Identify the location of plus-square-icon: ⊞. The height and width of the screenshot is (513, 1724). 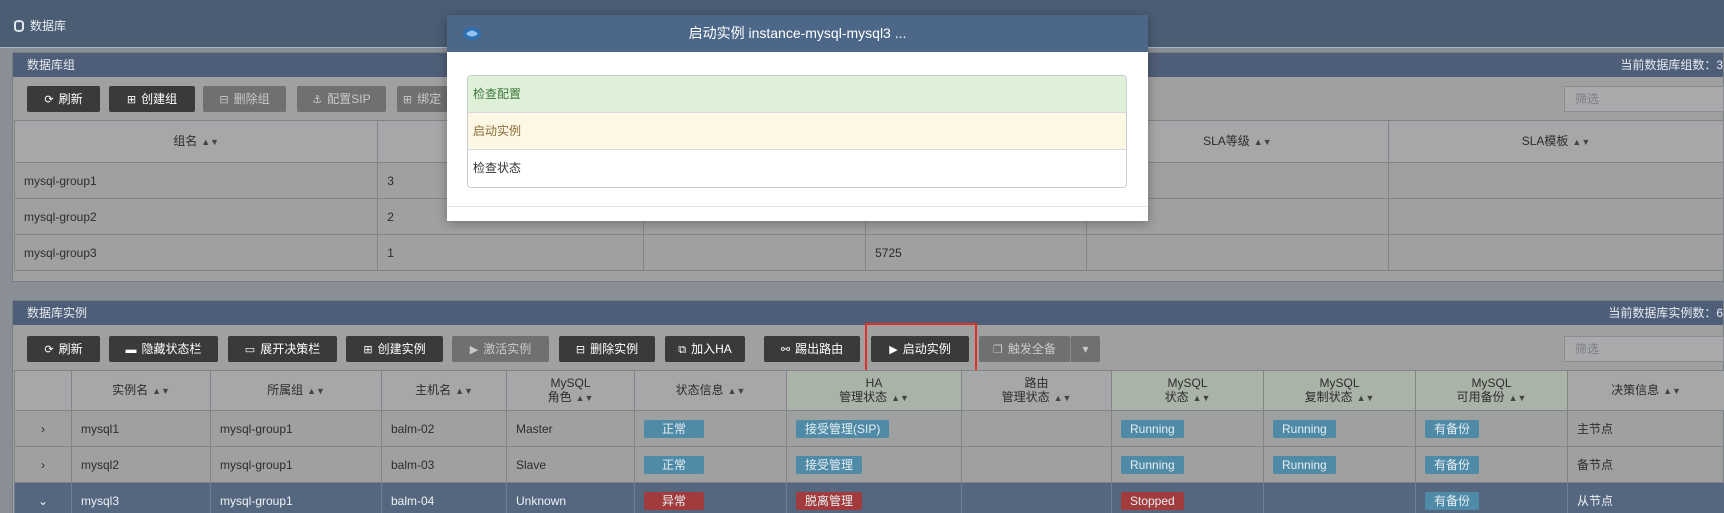
(131, 100).